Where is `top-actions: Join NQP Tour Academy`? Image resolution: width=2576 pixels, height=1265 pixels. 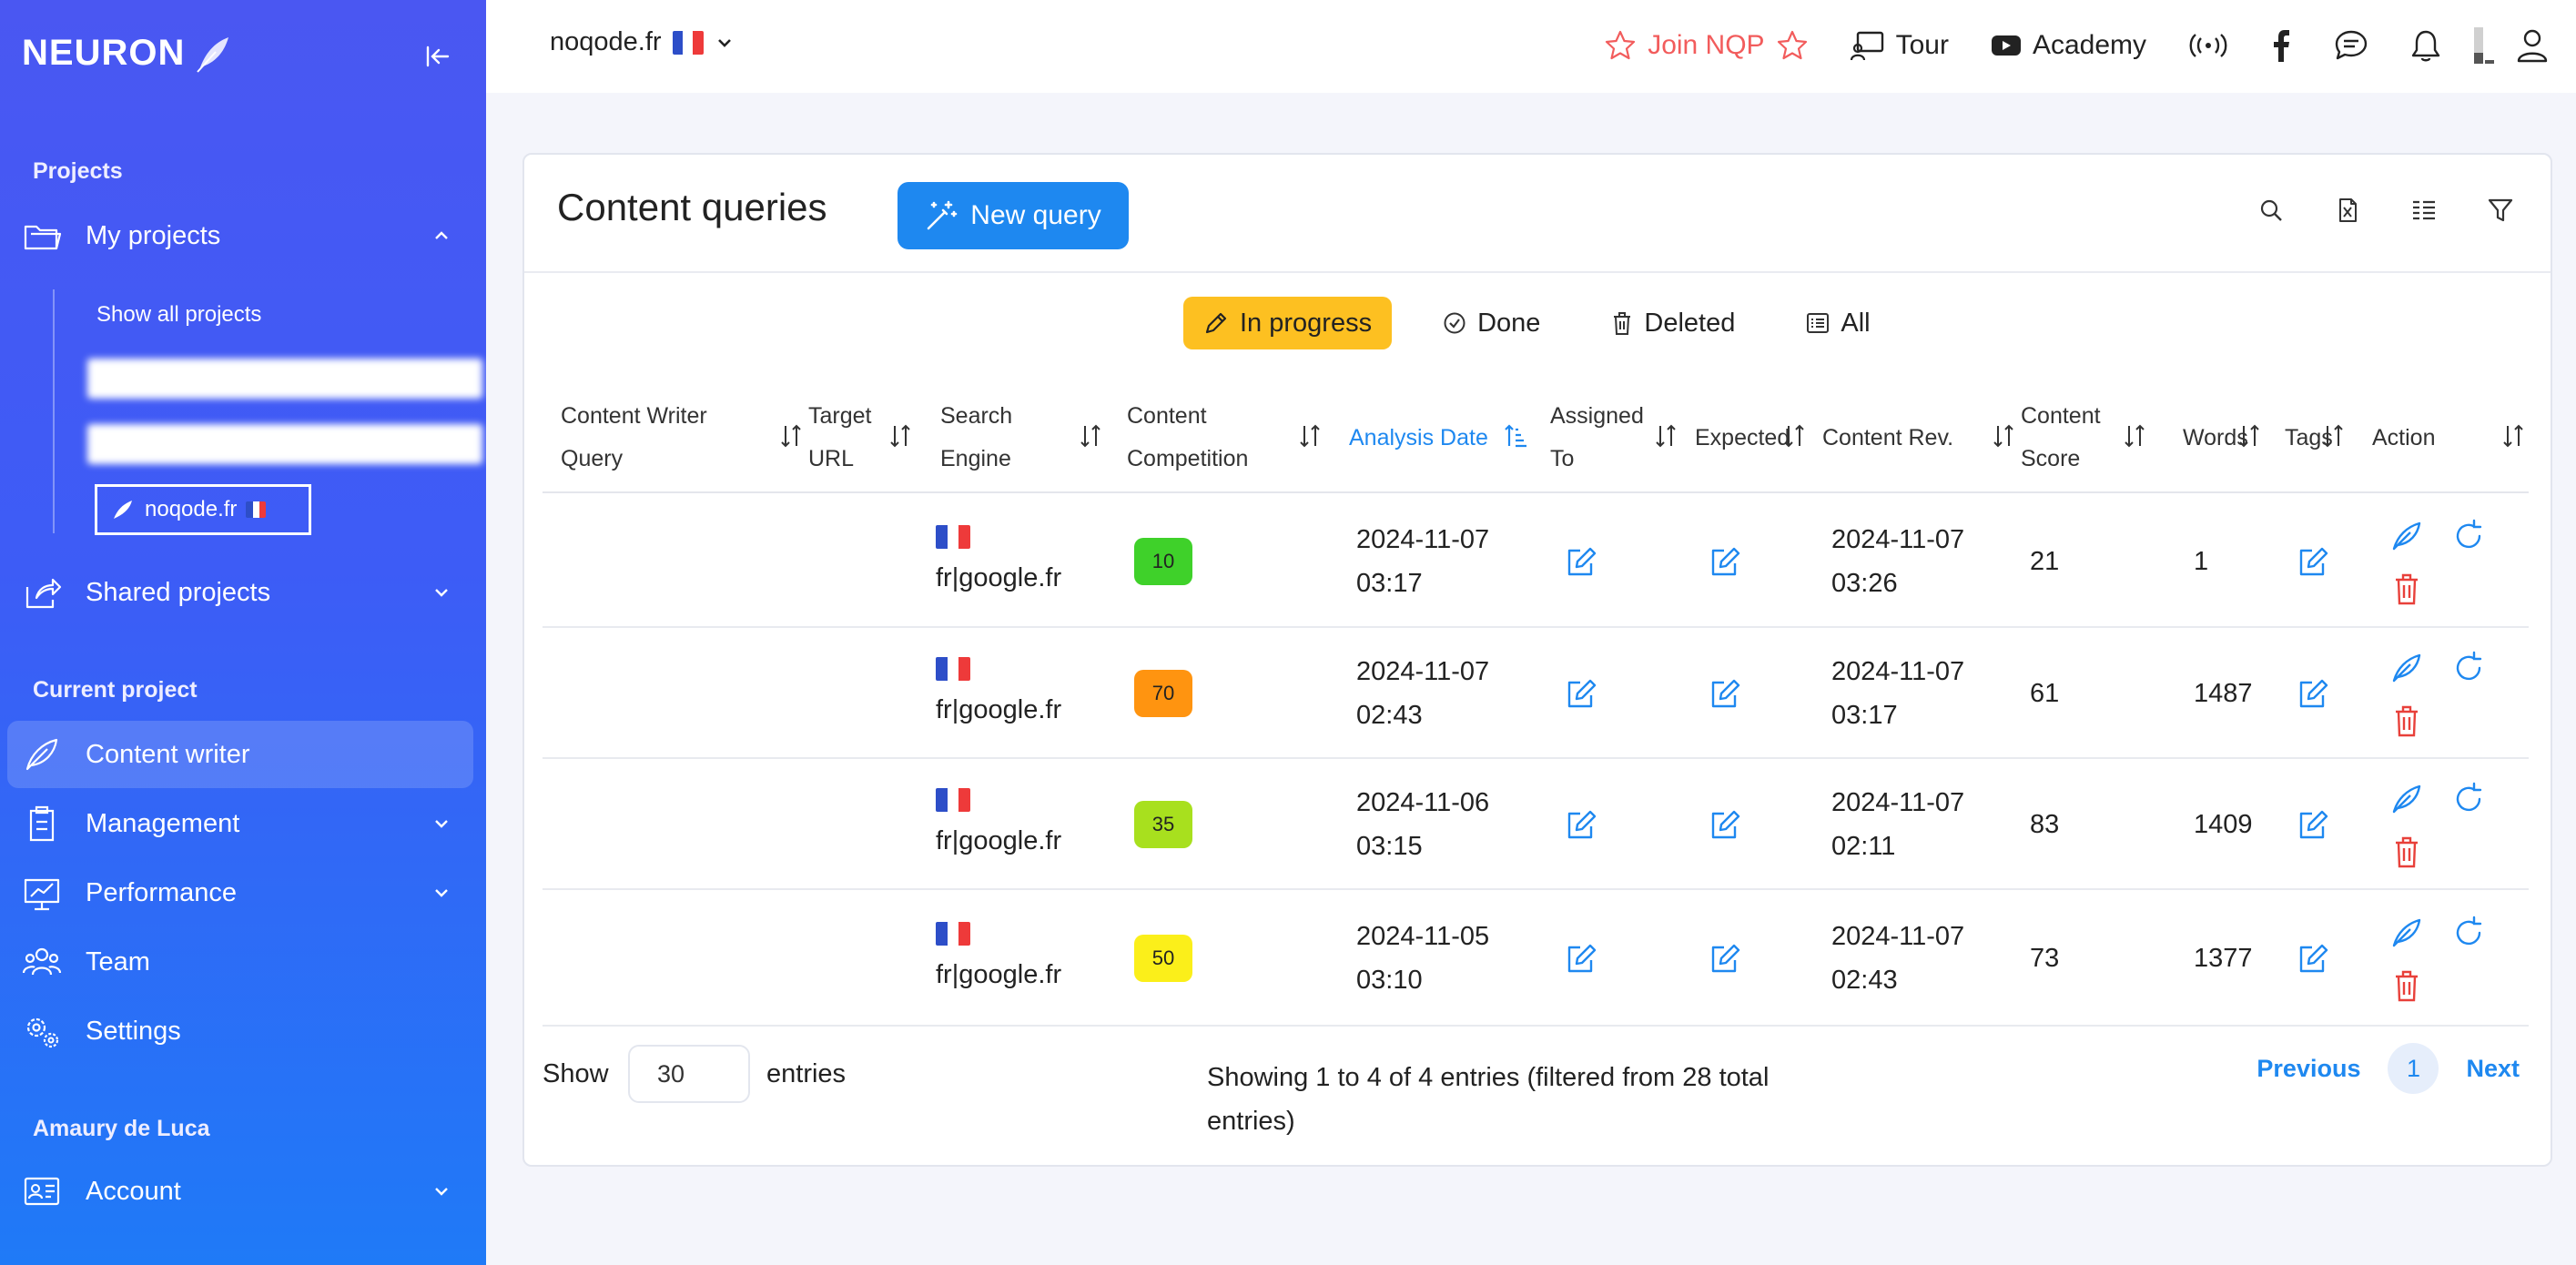 top-actions: Join NQP Tour Academy is located at coordinates (2090, 46).